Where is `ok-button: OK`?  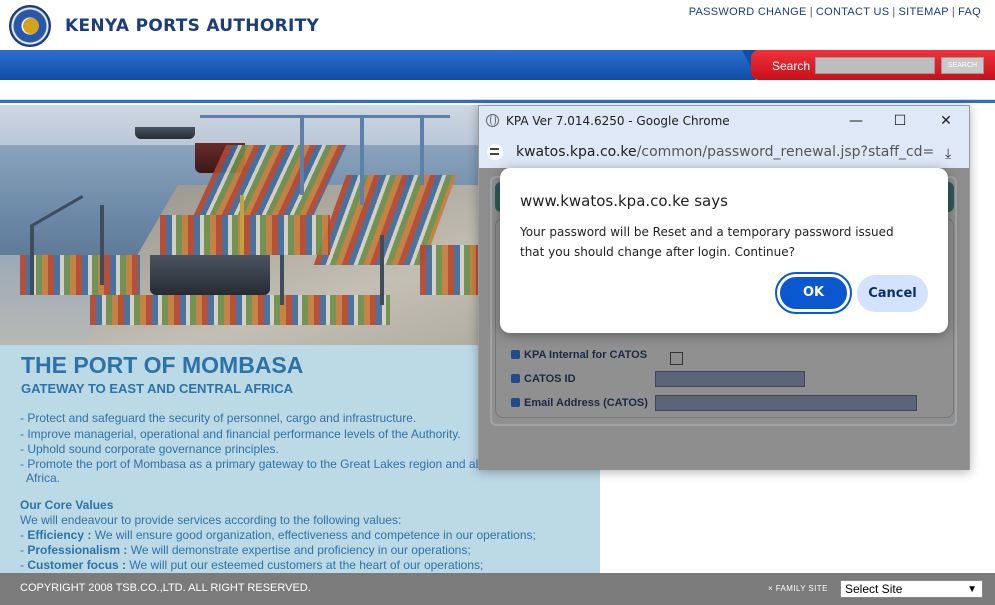
ok-button: OK is located at coordinates (813, 293).